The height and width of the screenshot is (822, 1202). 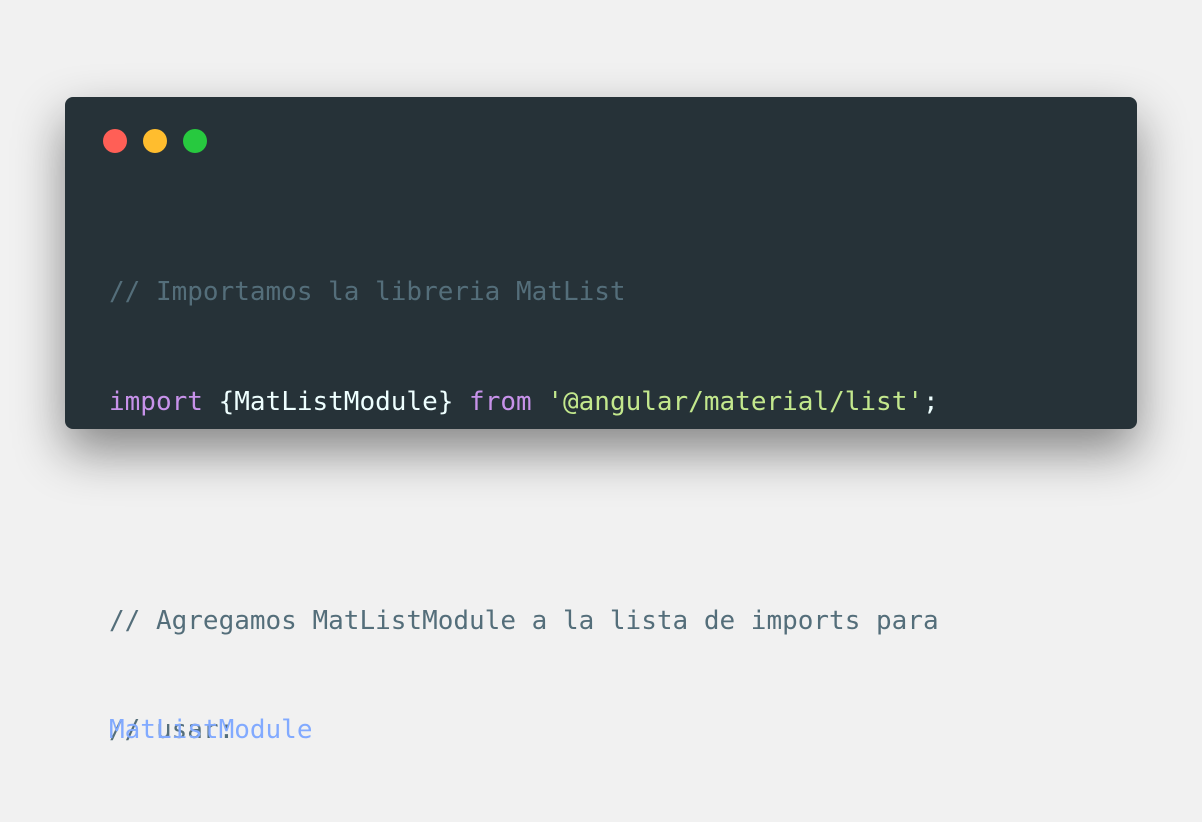 What do you see at coordinates (226, 401) in the screenshot?
I see `open-brace: {` at bounding box center [226, 401].